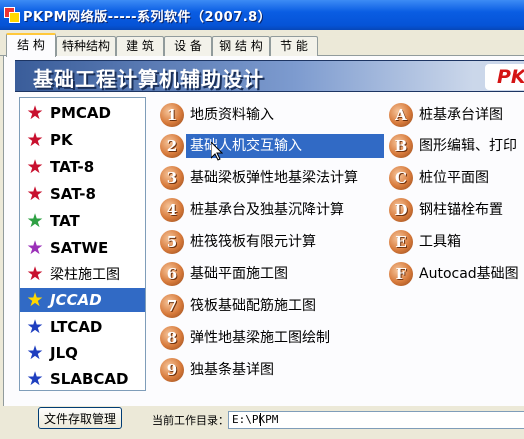 This screenshot has width=524, height=439. I want to click on menu-item-c: C 桩位平面图, so click(441, 178).